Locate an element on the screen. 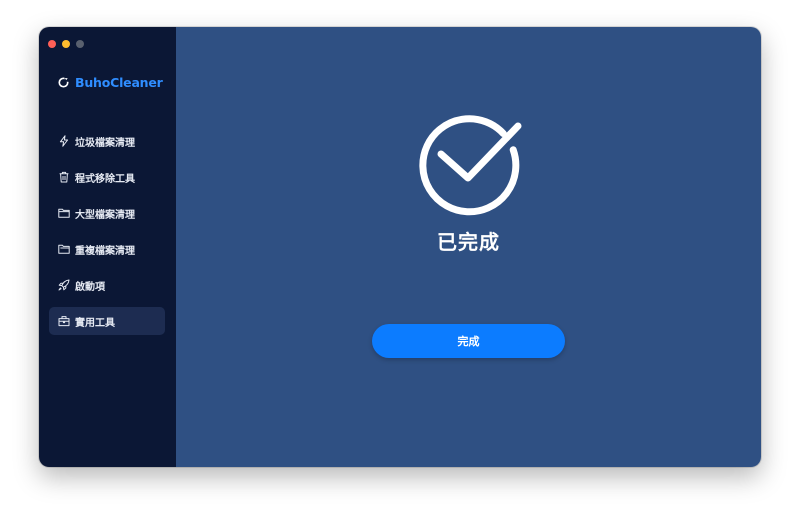 The height and width of the screenshot is (518, 800). toolbox-icon is located at coordinates (63, 321).